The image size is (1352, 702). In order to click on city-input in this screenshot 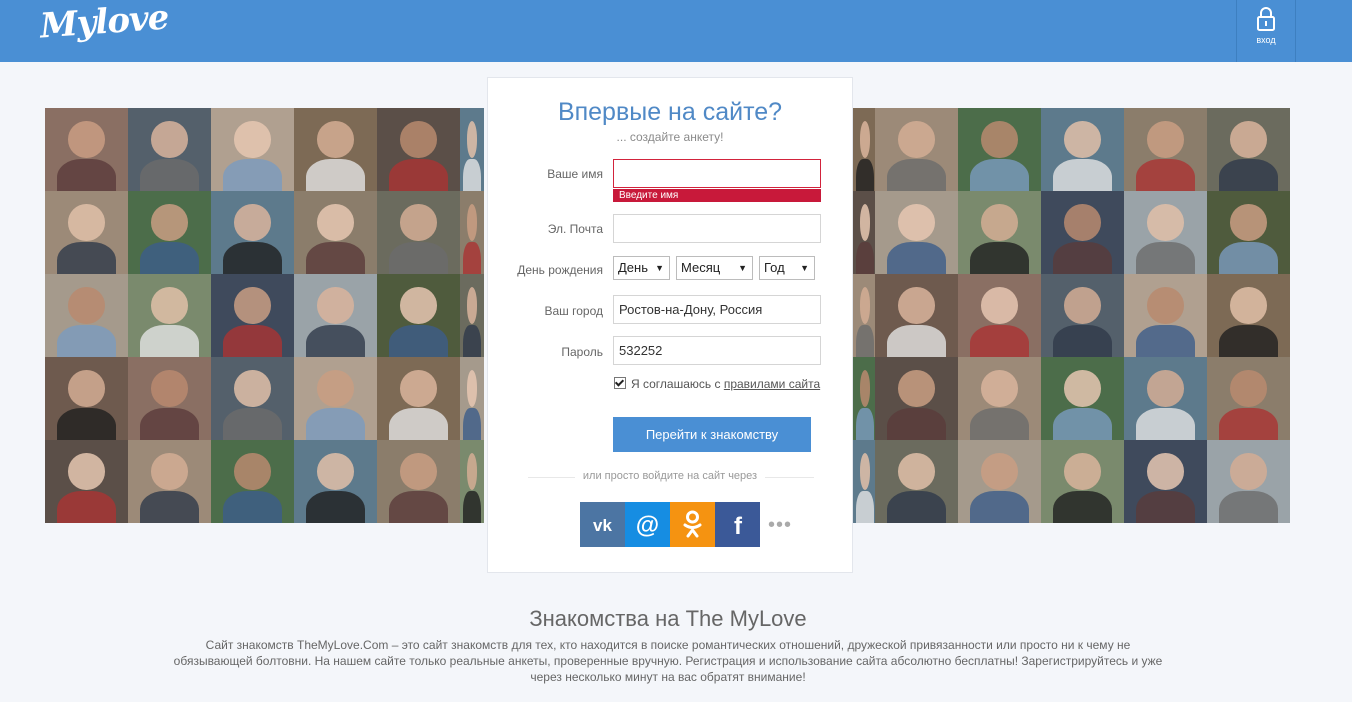, I will do `click(717, 309)`.